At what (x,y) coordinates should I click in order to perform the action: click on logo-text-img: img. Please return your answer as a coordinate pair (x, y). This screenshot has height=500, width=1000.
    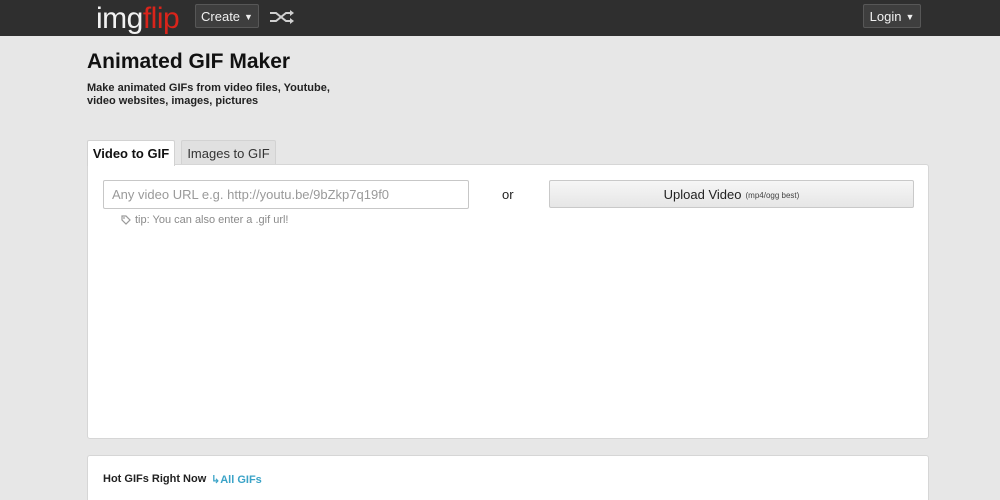
    Looking at the image, I should click on (119, 18).